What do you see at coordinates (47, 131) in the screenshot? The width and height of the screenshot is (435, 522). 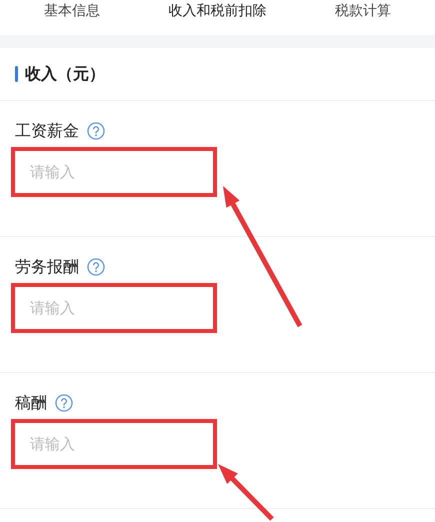 I see `field-label: 工资薪金` at bounding box center [47, 131].